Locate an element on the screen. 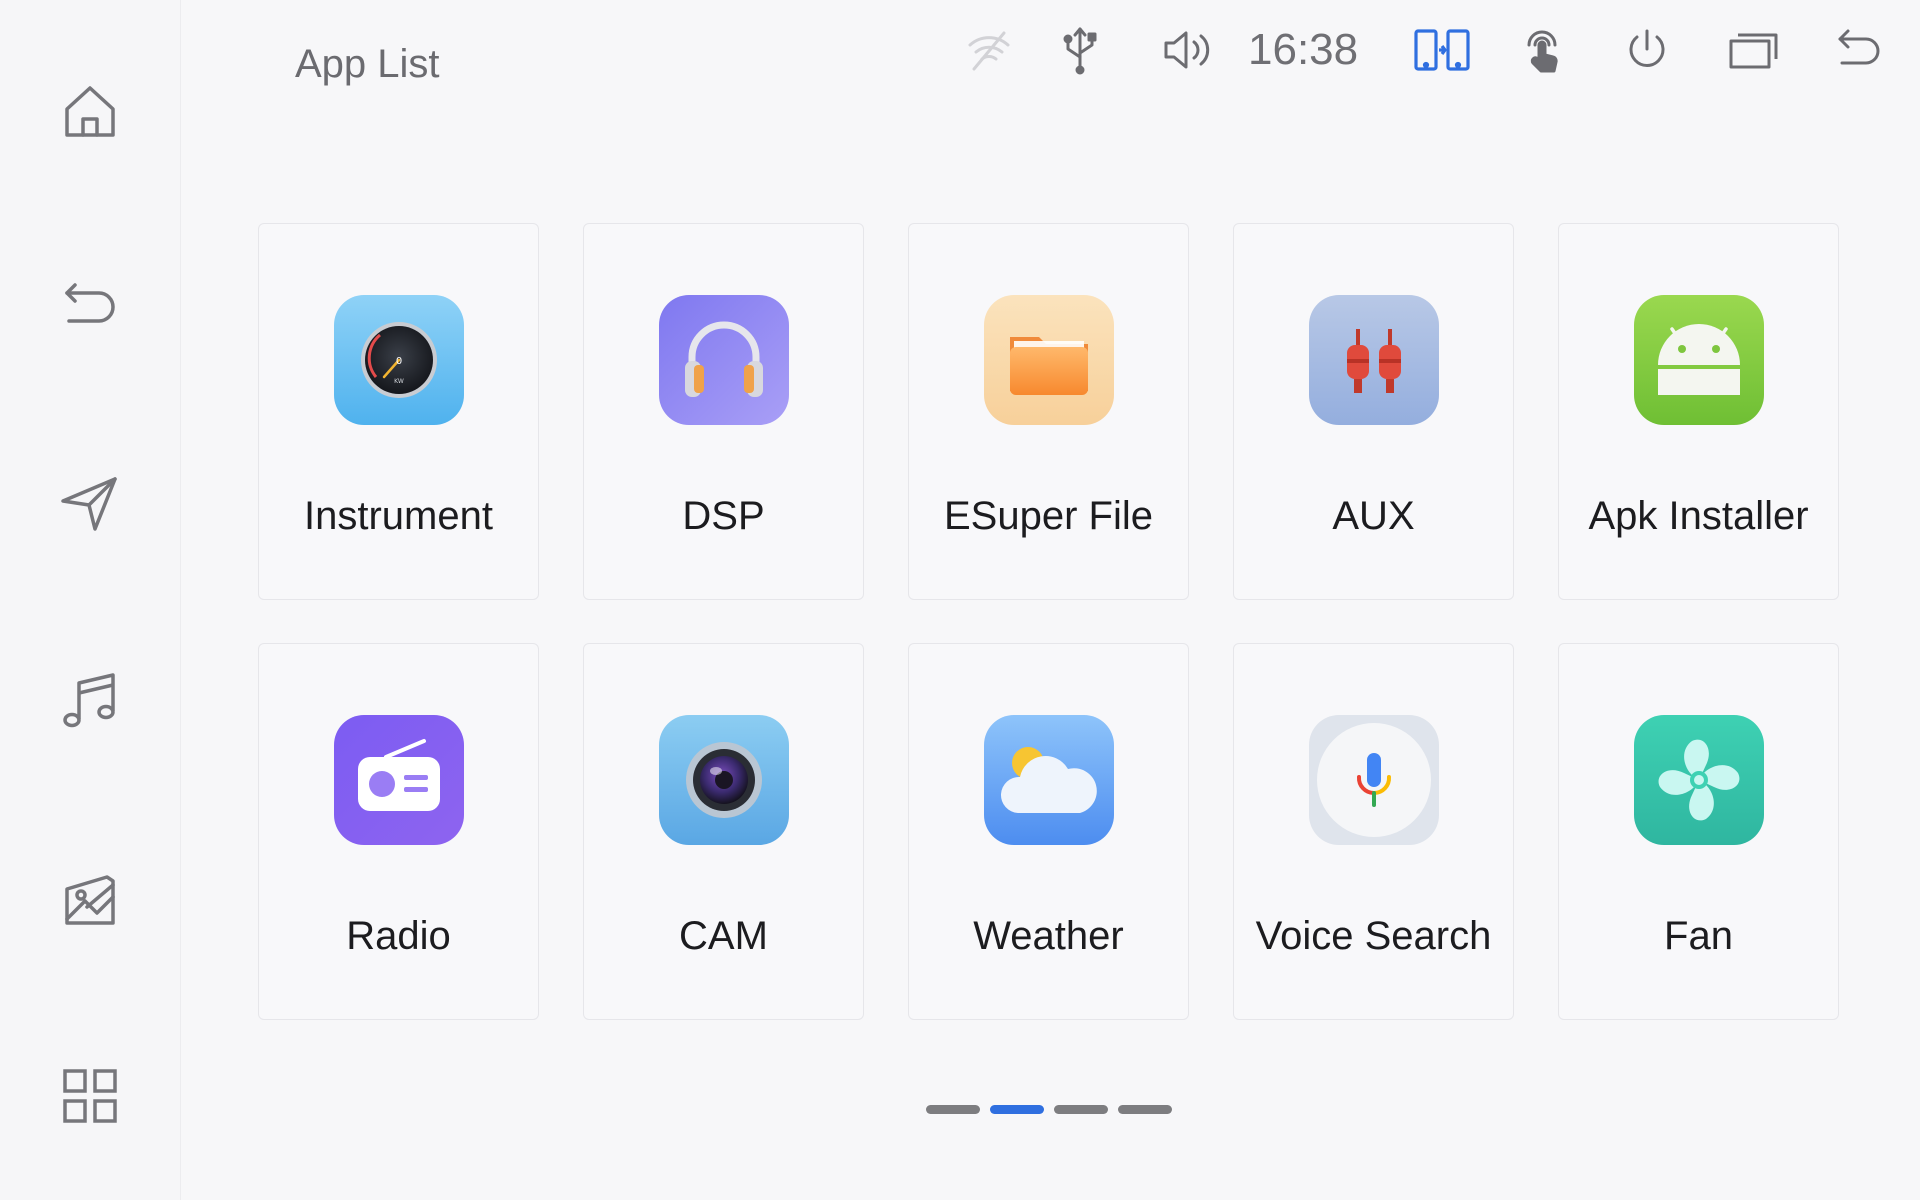 This screenshot has width=1920, height=1200. app-label: Weather is located at coordinates (1048, 936).